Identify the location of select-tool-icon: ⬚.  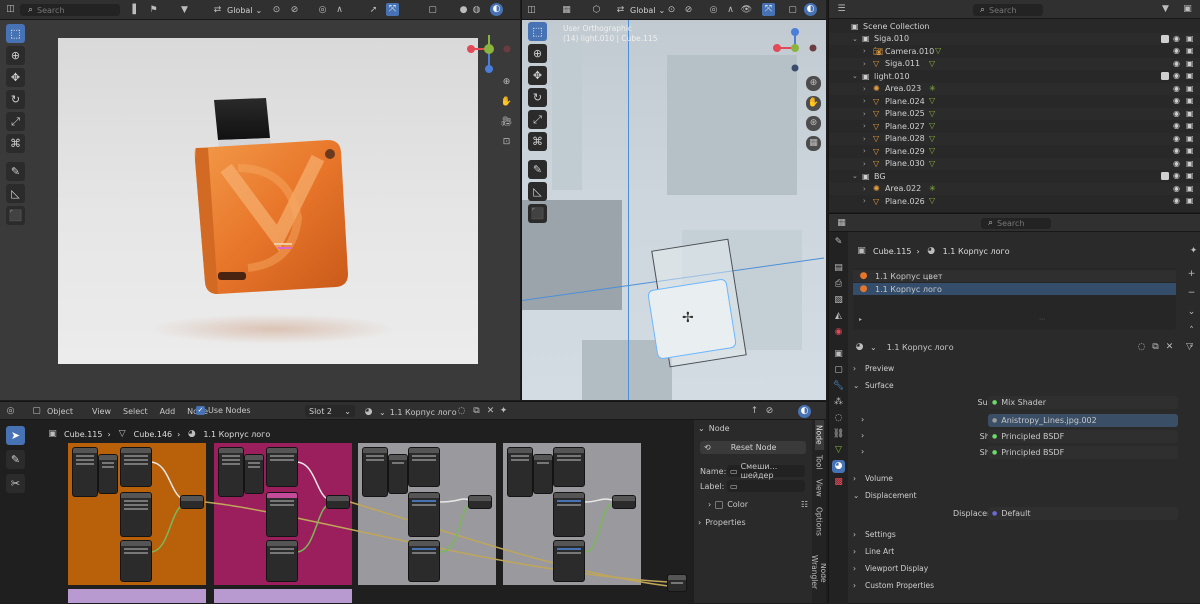
(537, 31).